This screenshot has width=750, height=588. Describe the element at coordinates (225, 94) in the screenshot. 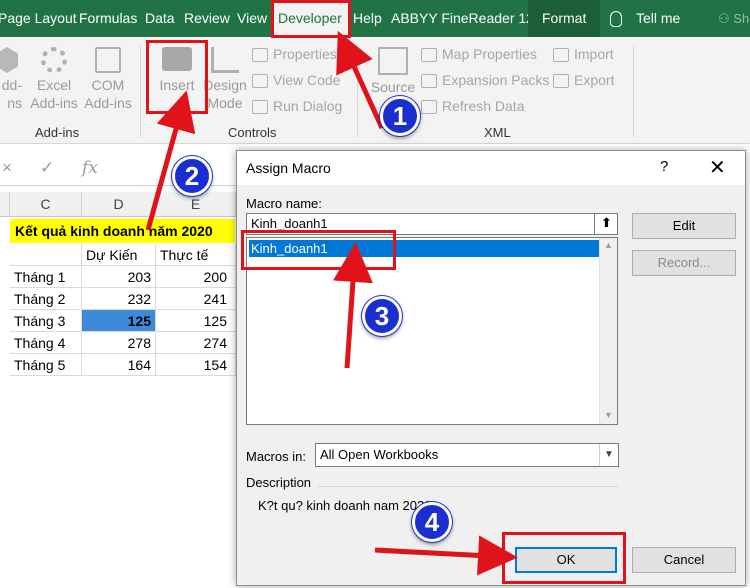

I see `design-mode-label: Design Mode` at that location.